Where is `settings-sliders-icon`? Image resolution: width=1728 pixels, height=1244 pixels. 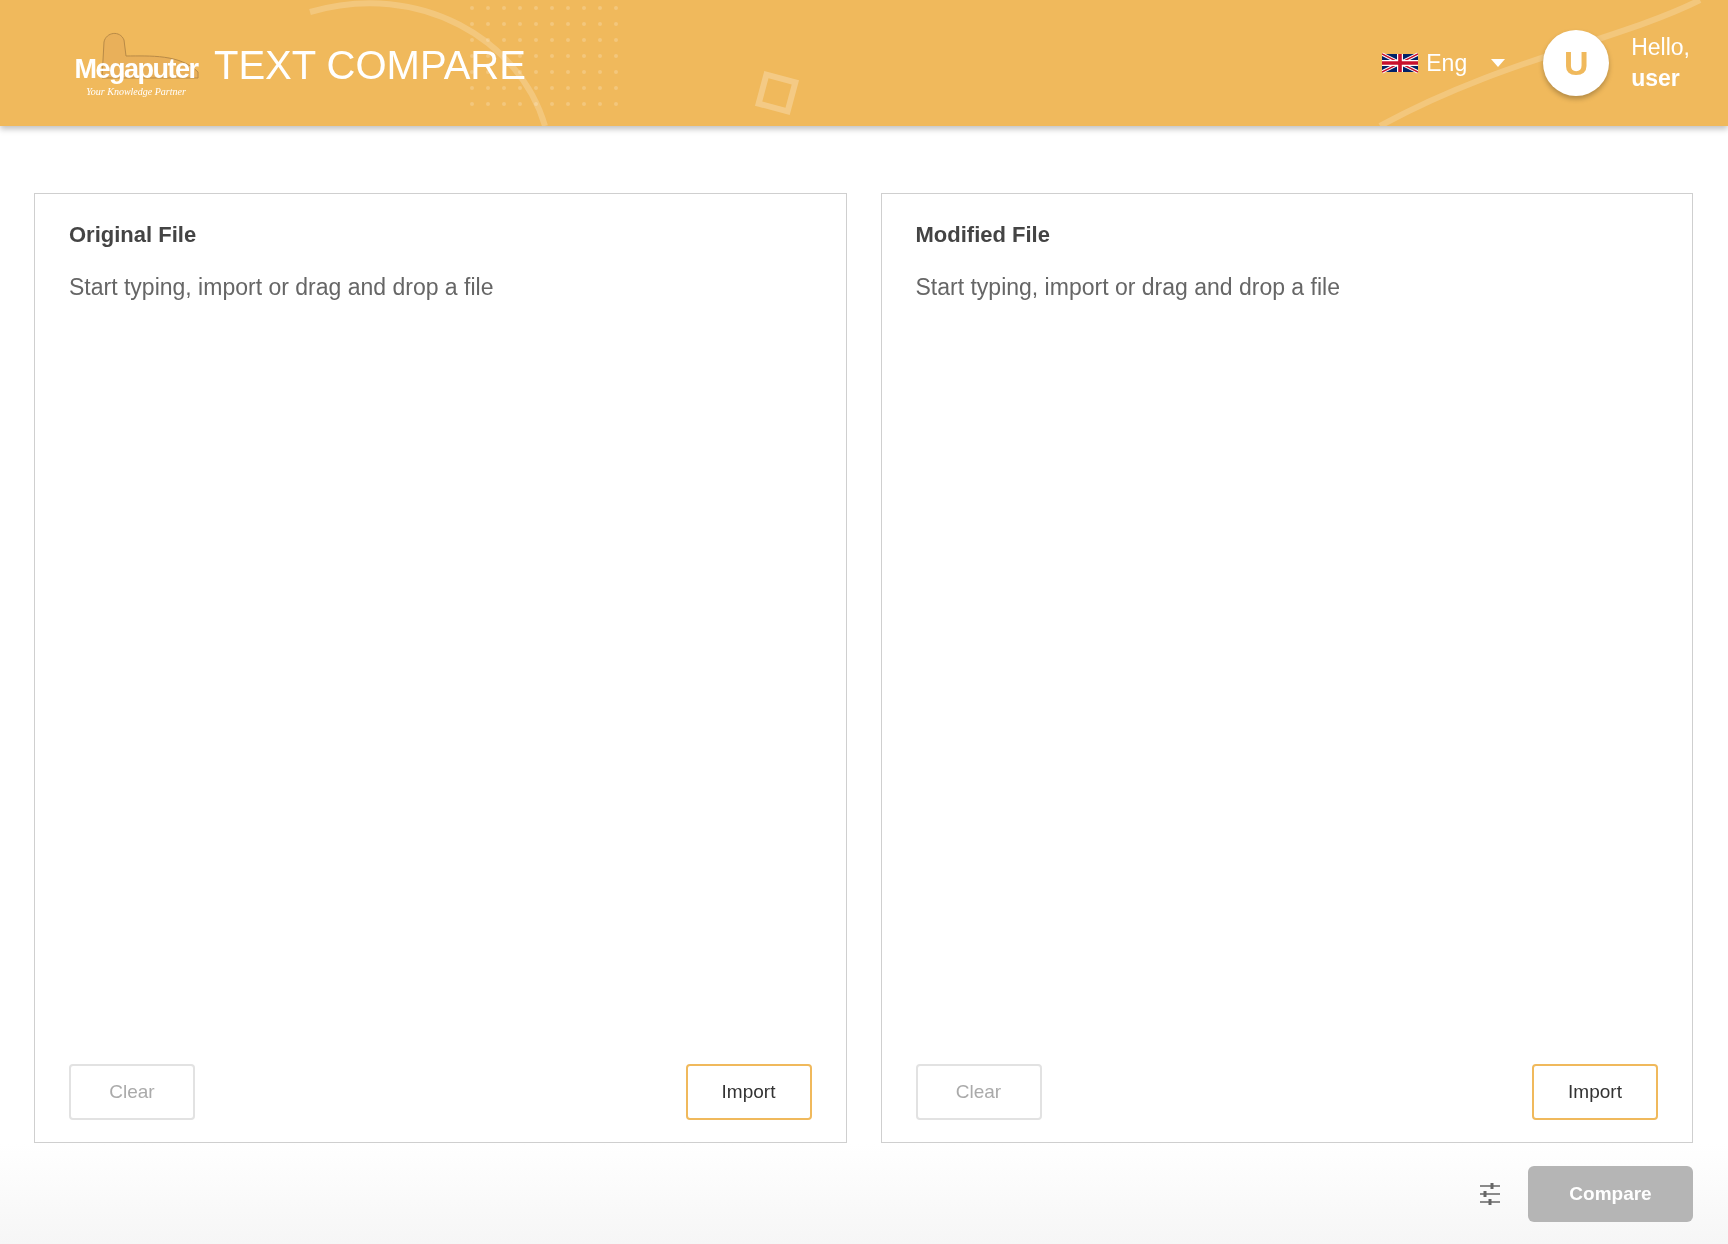 settings-sliders-icon is located at coordinates (1490, 1194).